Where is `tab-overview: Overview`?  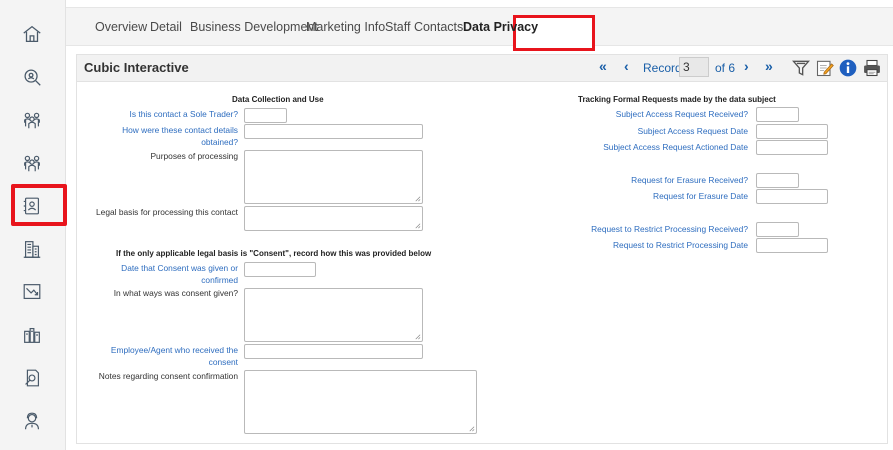
tab-overview: Overview is located at coordinates (121, 27).